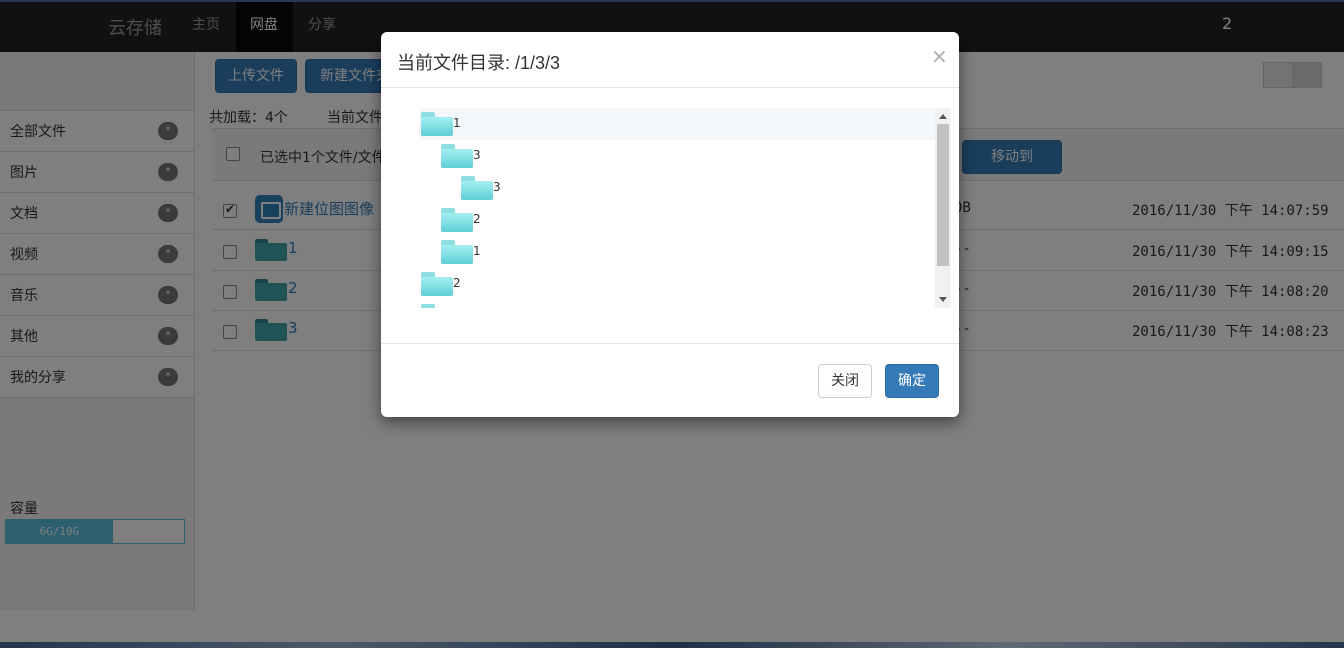  Describe the element at coordinates (670, 380) in the screenshot. I see `modal-footer: 关闭 确定` at that location.